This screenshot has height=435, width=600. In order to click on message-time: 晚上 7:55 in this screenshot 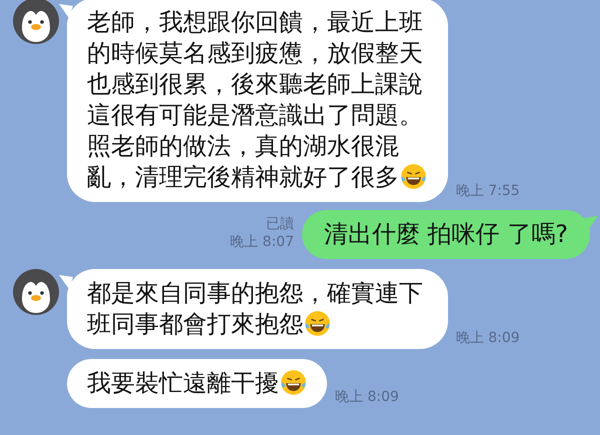, I will do `click(488, 191)`.